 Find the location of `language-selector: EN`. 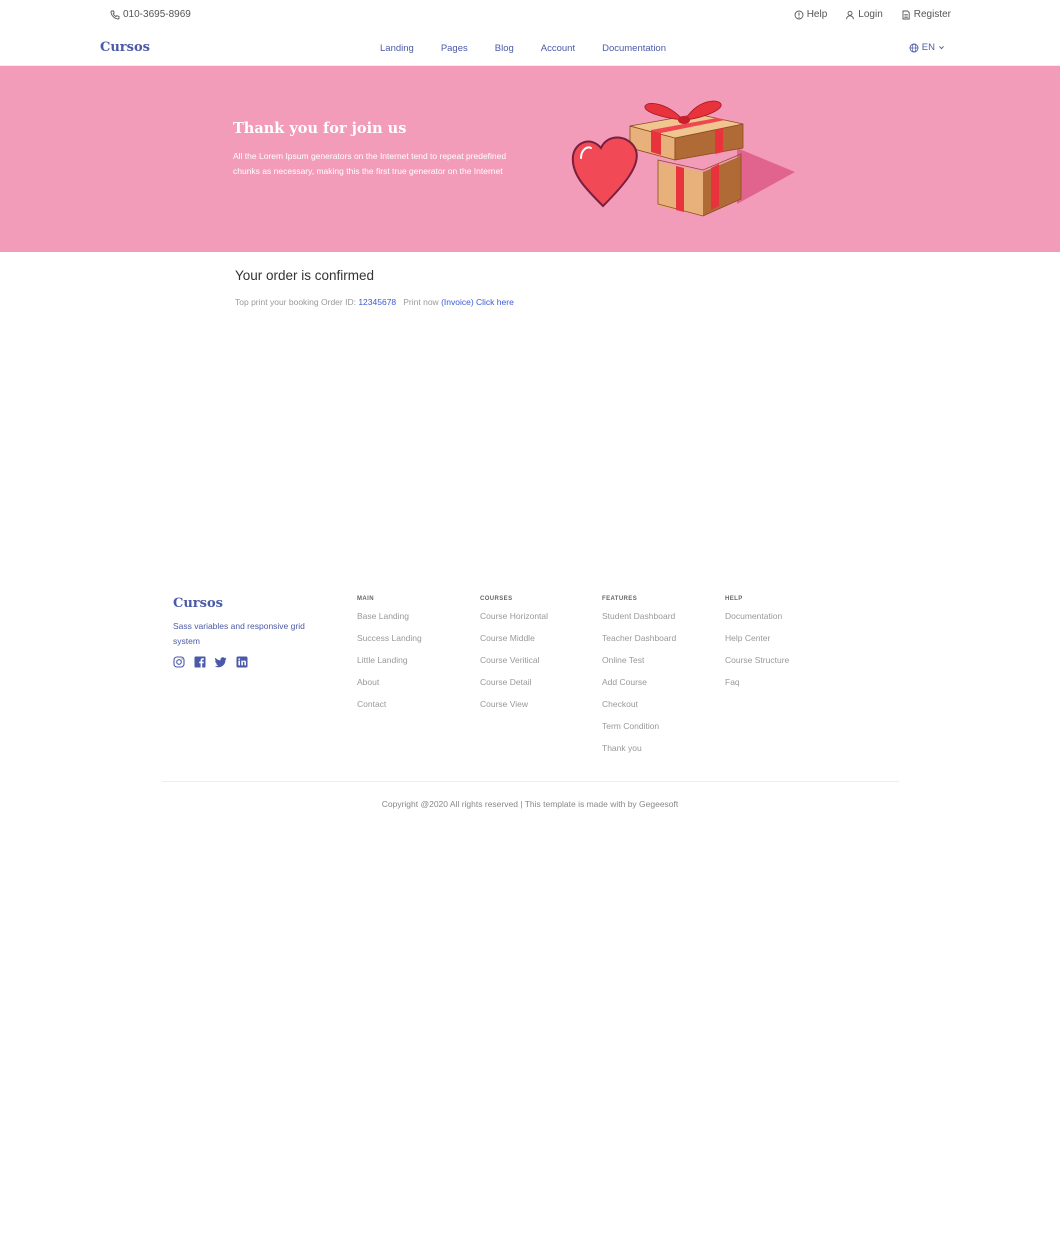

language-selector: EN is located at coordinates (927, 47).